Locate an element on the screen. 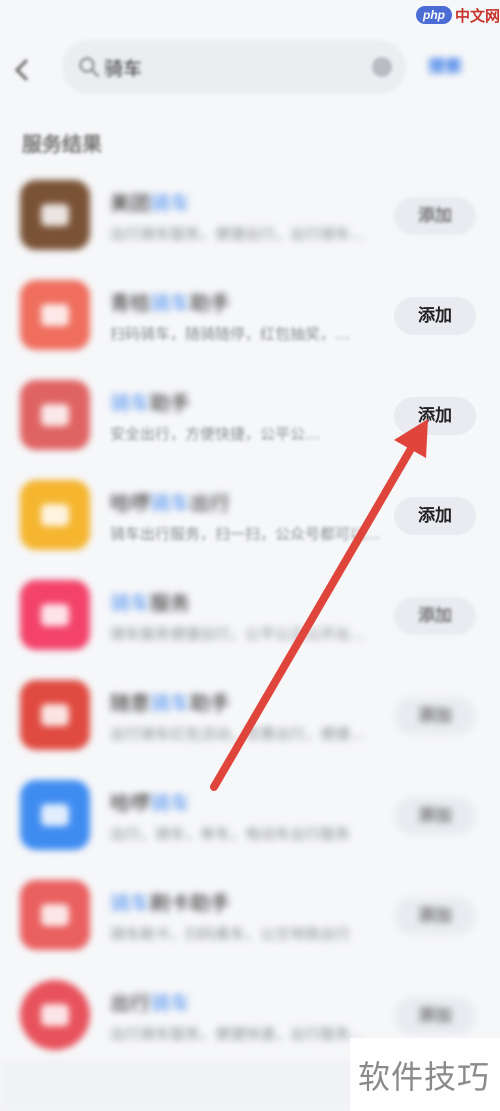 Image resolution: width=500 pixels, height=1111 pixels. item-title: 青桔骑车助手 is located at coordinates (170, 301).